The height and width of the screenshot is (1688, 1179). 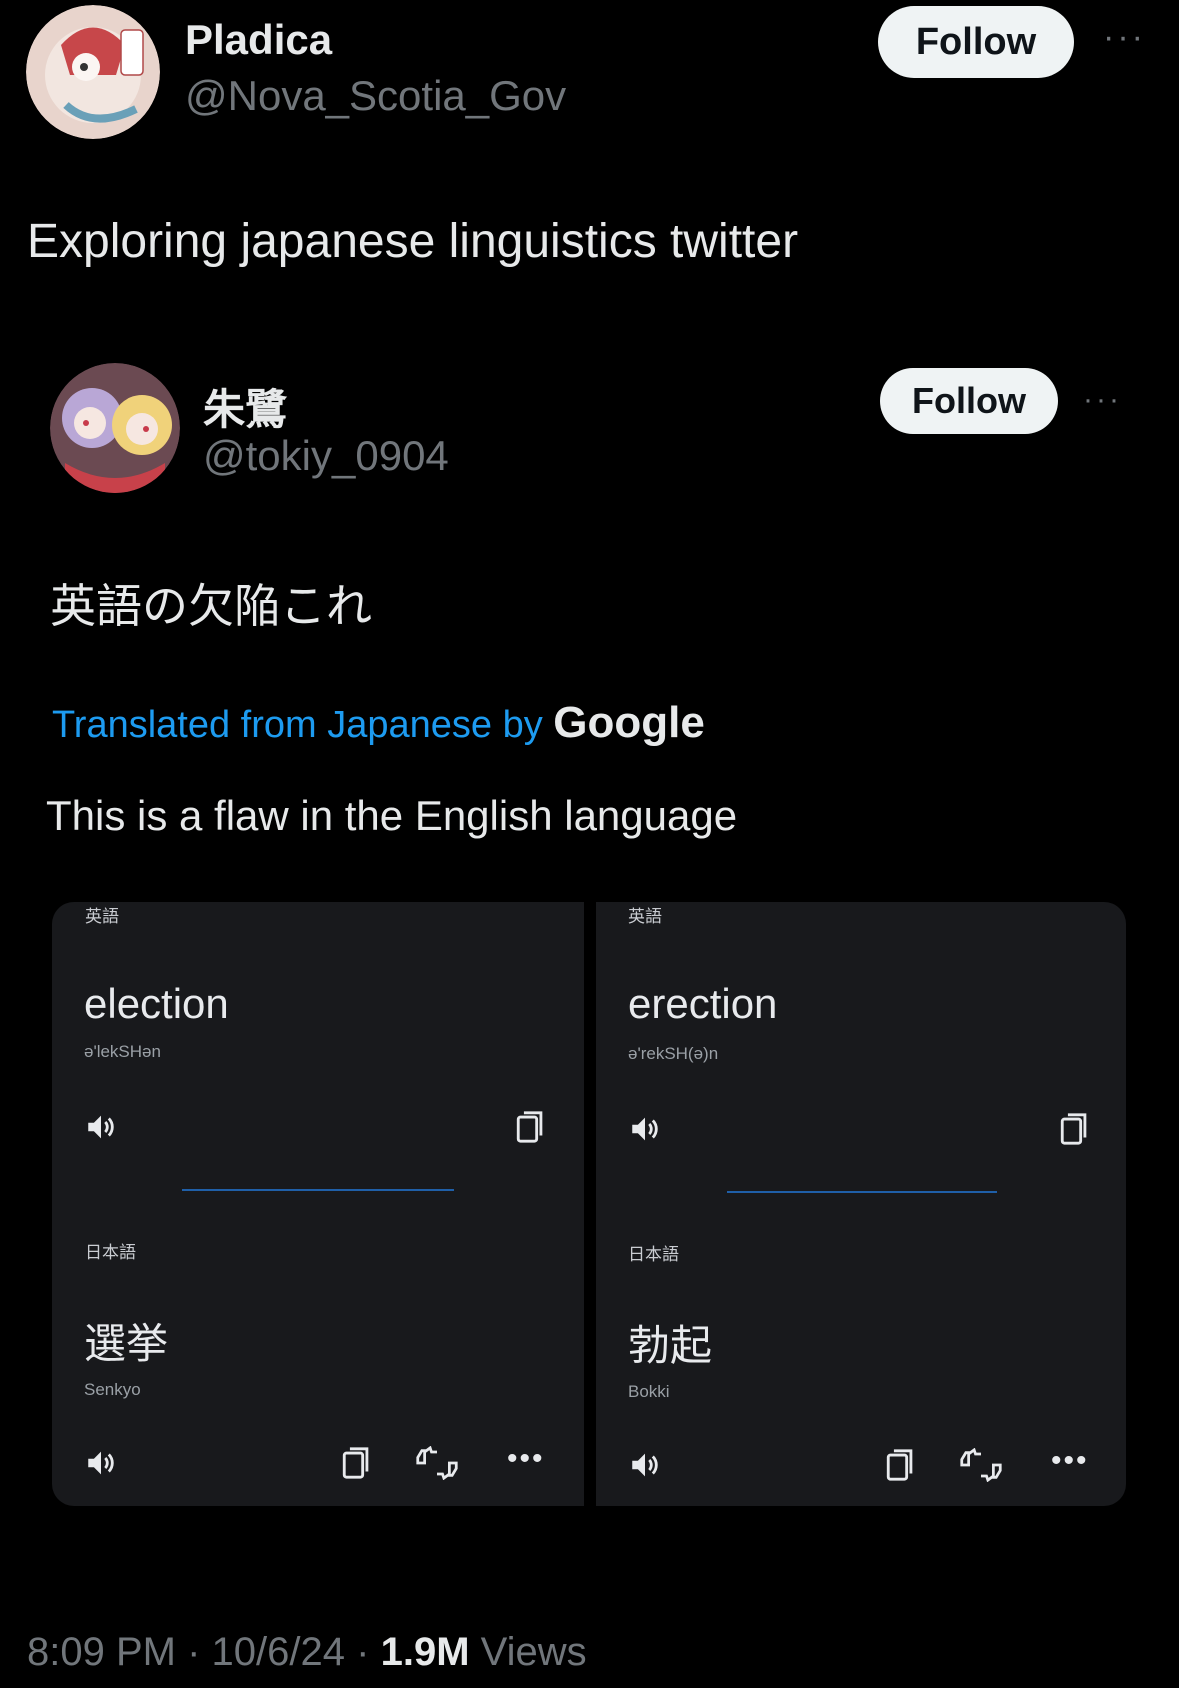 What do you see at coordinates (156, 1003) in the screenshot?
I see `source-word: election` at bounding box center [156, 1003].